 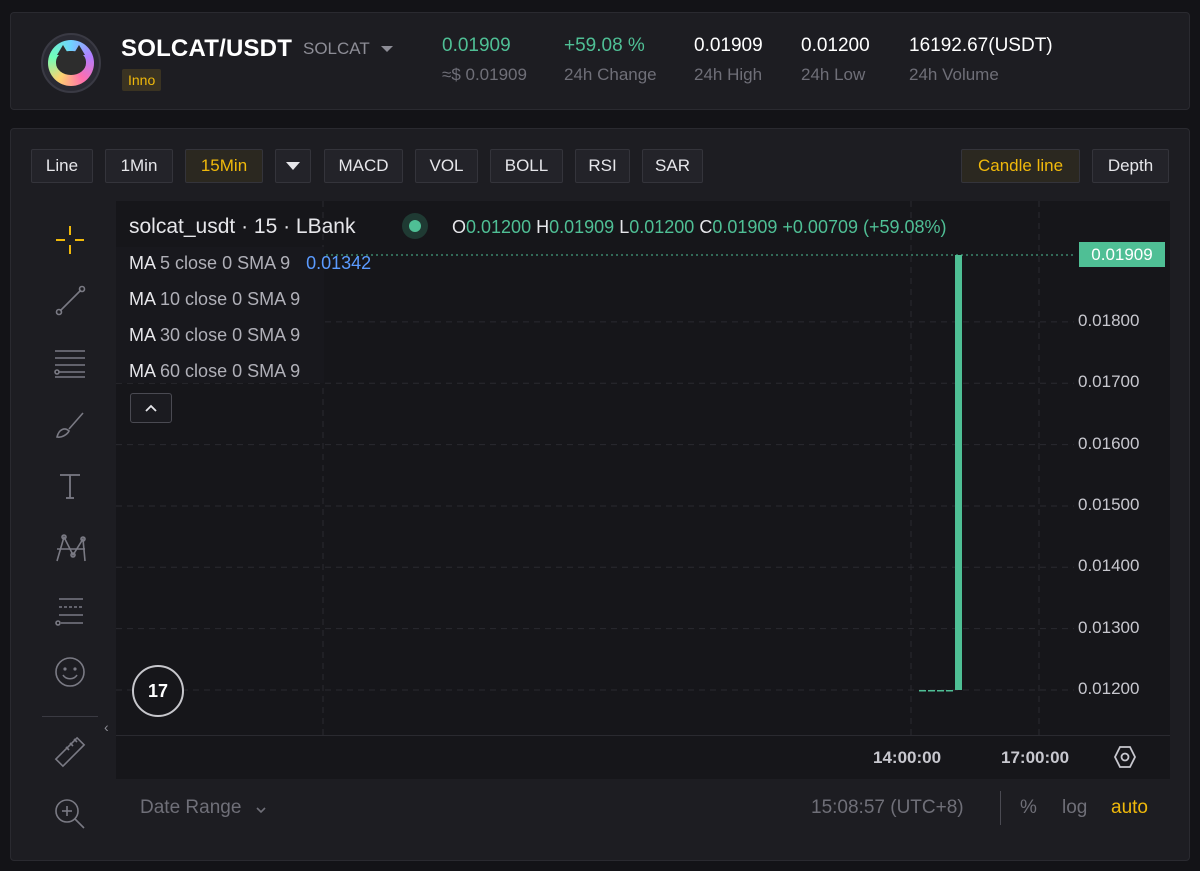 What do you see at coordinates (70, 752) in the screenshot?
I see `ruler-icon` at bounding box center [70, 752].